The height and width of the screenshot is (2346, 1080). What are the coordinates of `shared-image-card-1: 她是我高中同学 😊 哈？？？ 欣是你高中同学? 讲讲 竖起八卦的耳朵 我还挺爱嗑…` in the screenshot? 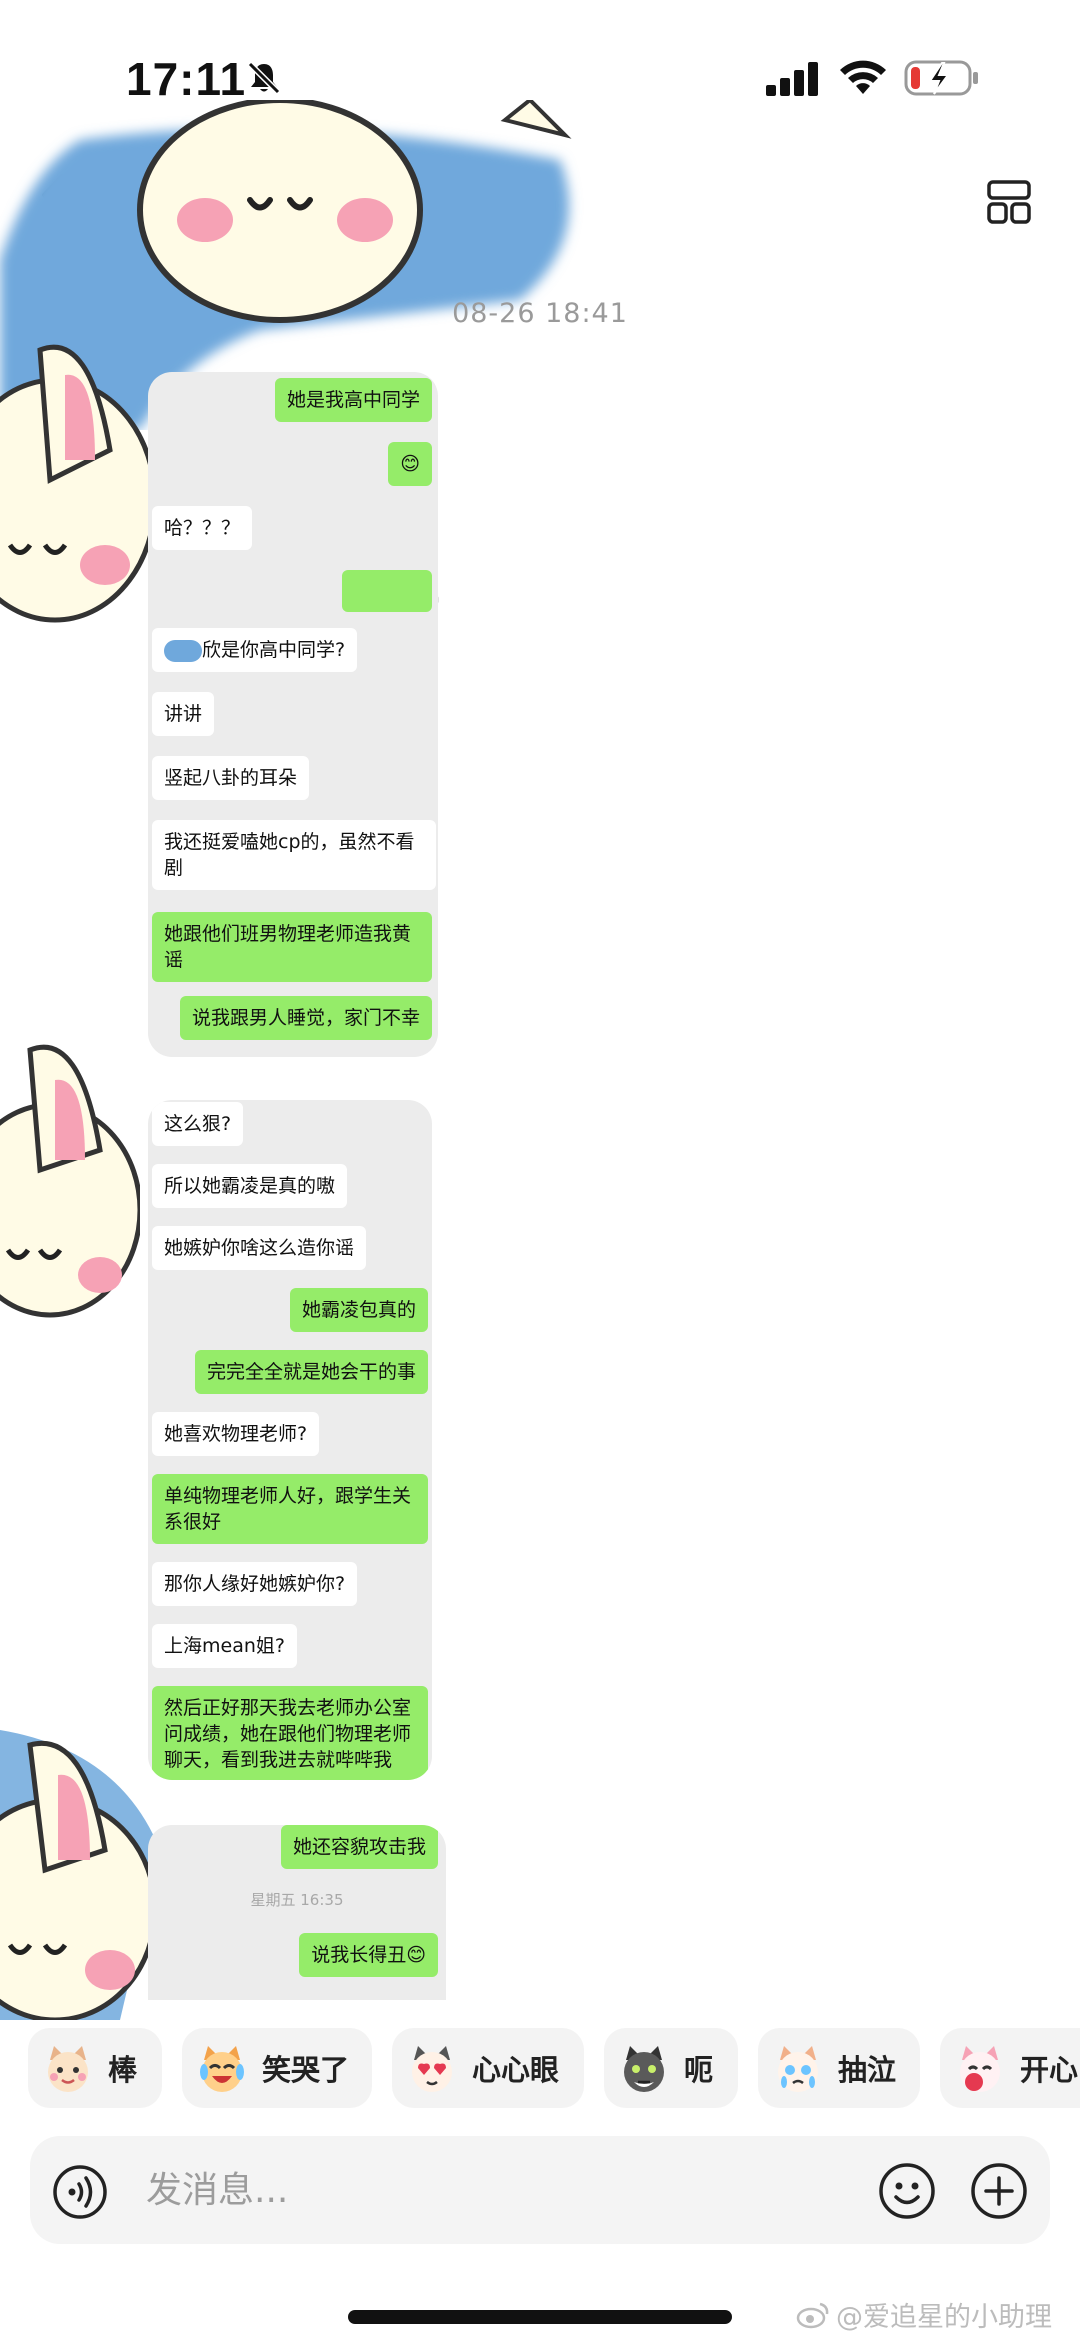 It's located at (293, 714).